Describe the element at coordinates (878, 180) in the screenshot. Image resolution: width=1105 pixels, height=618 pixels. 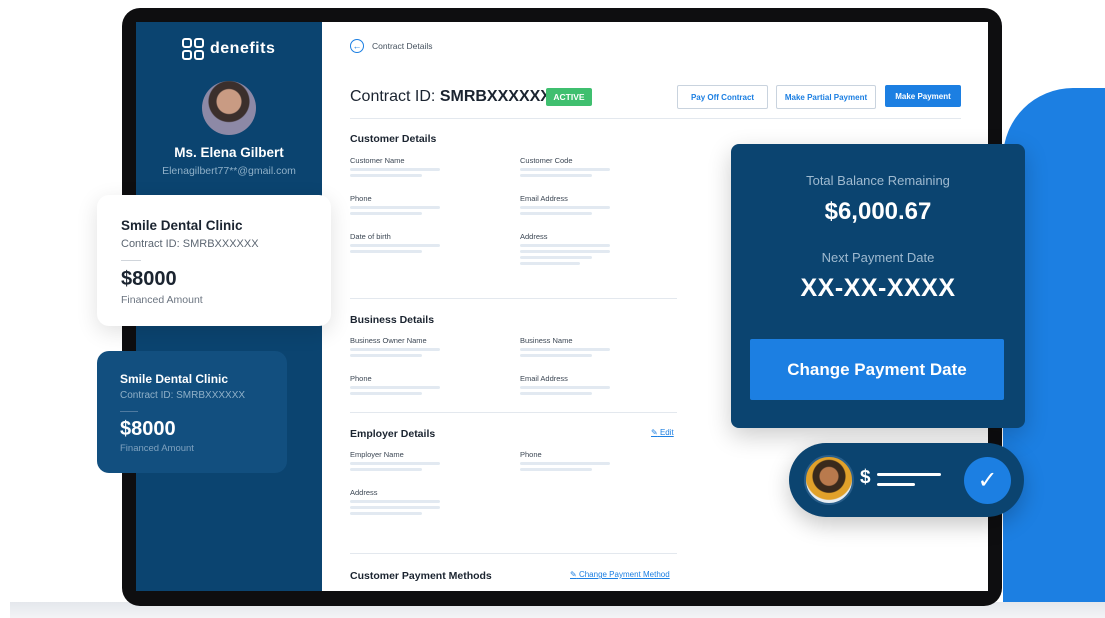
I see `balance-label: Total Balance Remaining` at that location.